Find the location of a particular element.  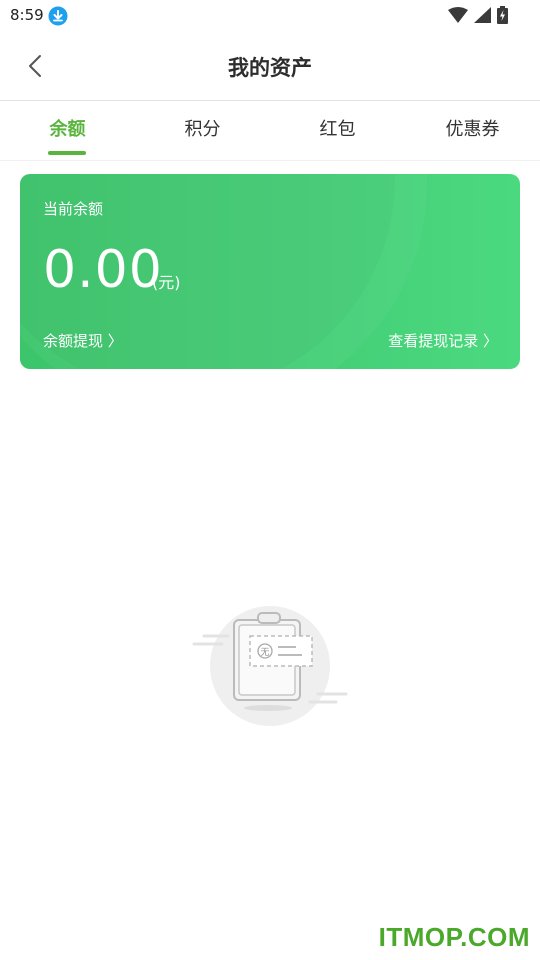

balance-amount: 0.00 is located at coordinates (103, 270).